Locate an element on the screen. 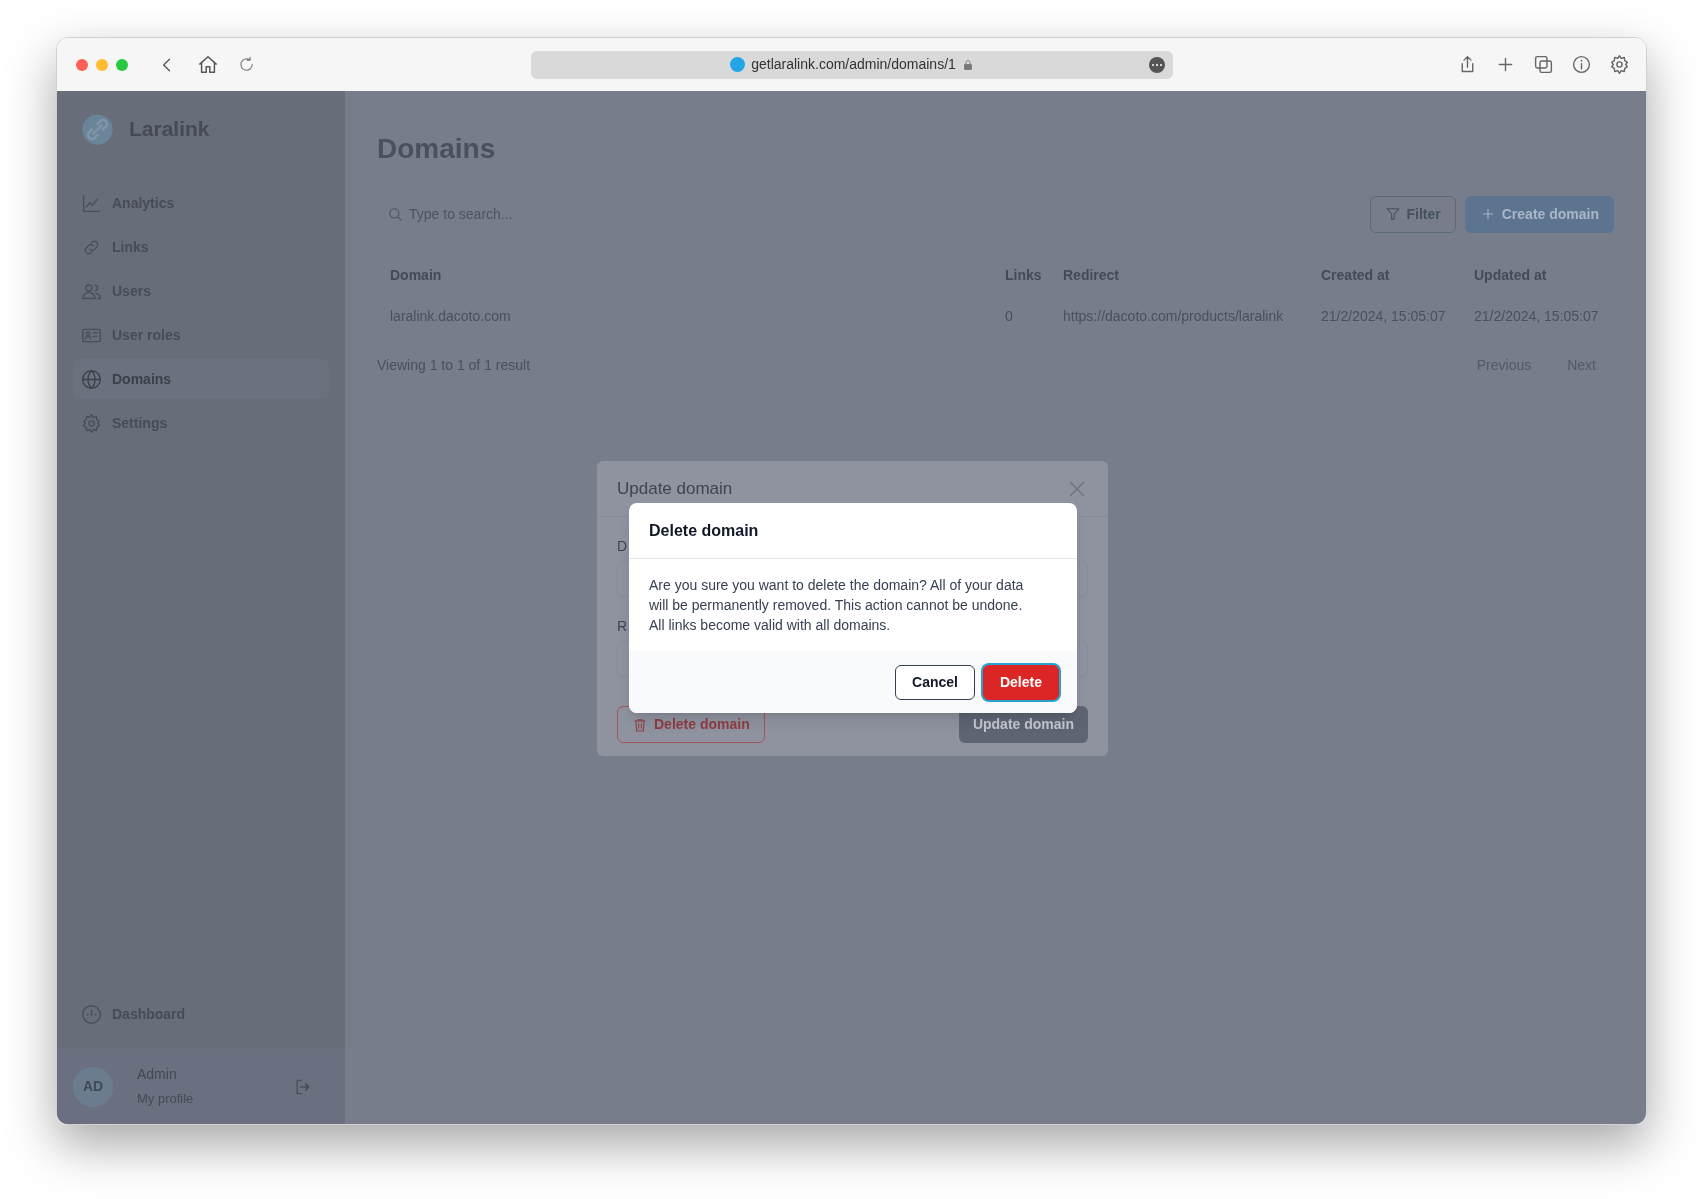 The image size is (1703, 1199). create-button: Create domain is located at coordinates (1539, 214).